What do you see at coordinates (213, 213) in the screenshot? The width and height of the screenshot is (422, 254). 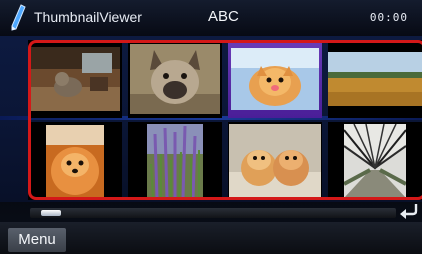 I see `scrollbar` at bounding box center [213, 213].